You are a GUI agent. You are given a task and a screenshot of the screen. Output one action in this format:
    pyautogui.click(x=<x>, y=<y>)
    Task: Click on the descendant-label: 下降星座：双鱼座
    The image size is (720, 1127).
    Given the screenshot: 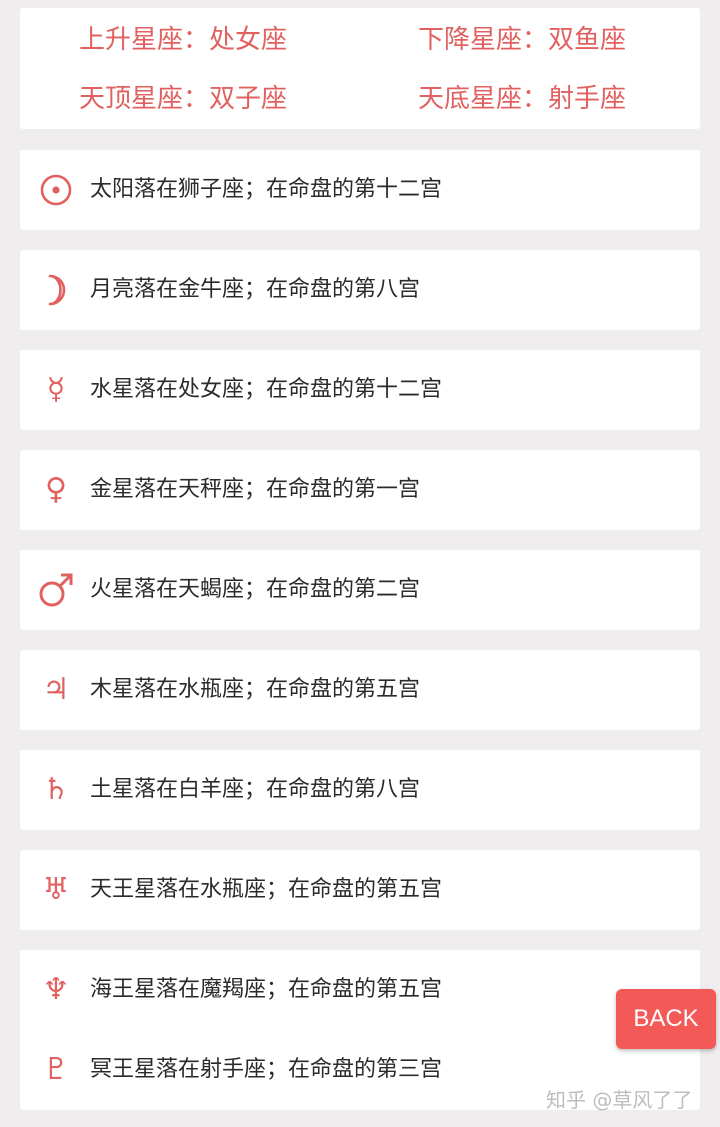 What is the action you would take?
    pyautogui.click(x=522, y=40)
    